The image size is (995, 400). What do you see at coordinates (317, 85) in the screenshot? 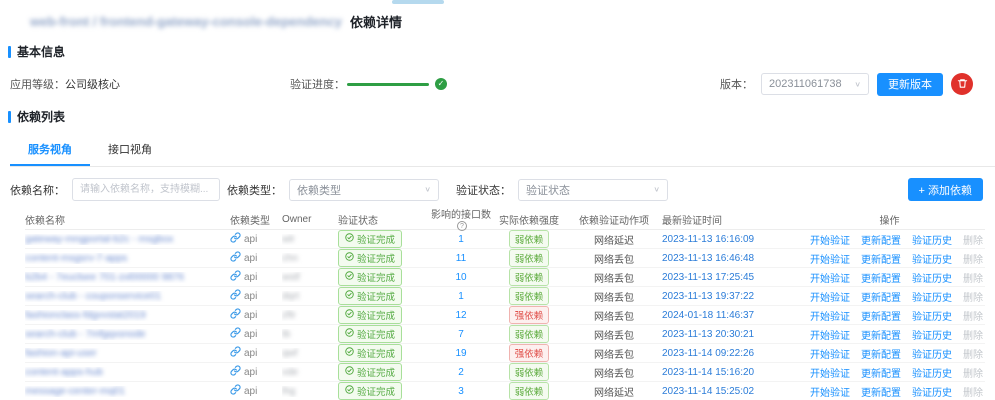
I see `progress-label: 验证进度：` at bounding box center [317, 85].